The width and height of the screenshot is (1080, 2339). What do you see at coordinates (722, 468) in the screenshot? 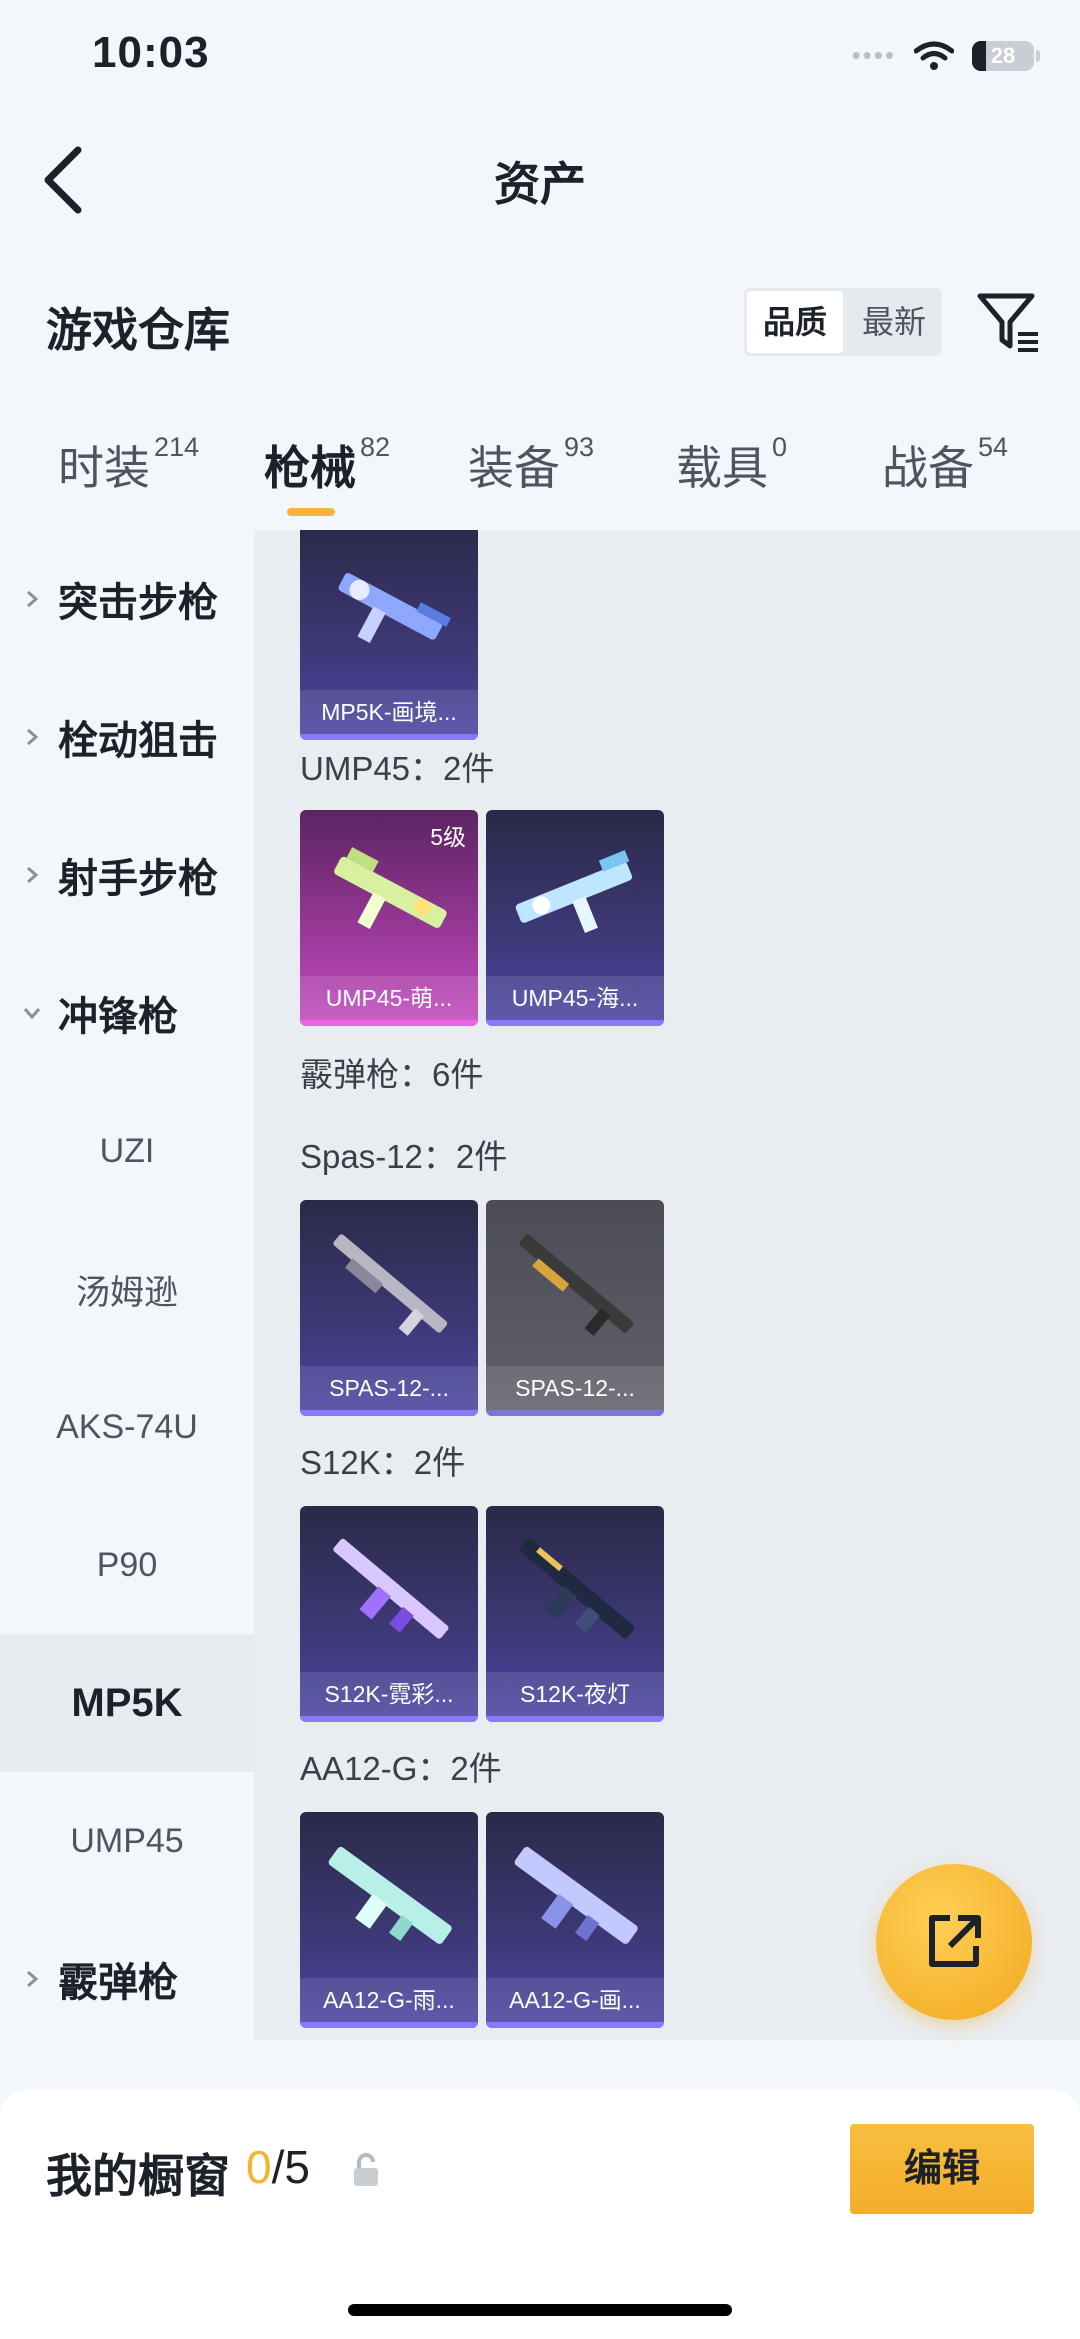
I see `tab-label: 载具` at bounding box center [722, 468].